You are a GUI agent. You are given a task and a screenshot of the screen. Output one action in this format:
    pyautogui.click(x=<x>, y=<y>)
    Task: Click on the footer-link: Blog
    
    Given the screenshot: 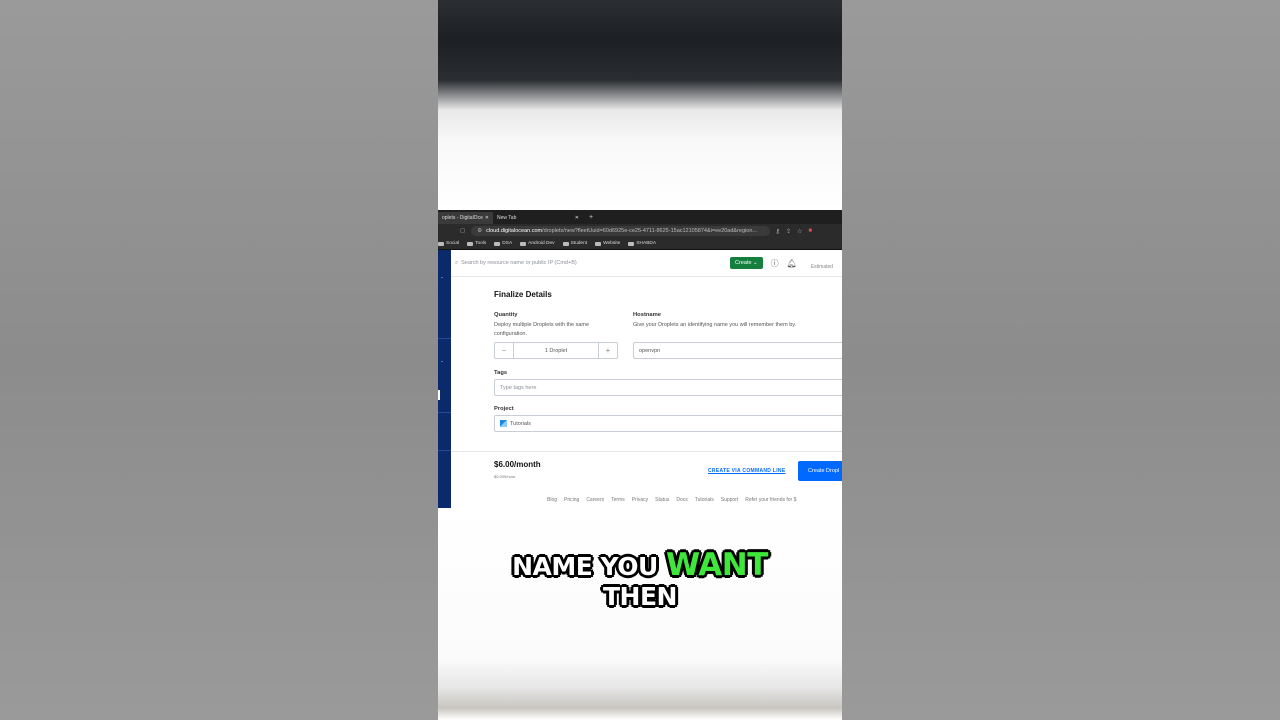 What is the action you would take?
    pyautogui.click(x=552, y=500)
    